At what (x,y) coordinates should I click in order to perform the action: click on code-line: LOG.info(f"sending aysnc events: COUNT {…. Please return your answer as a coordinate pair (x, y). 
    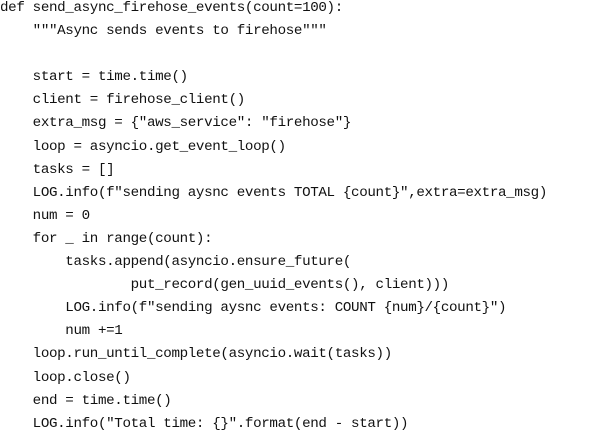
    Looking at the image, I should click on (253, 308).